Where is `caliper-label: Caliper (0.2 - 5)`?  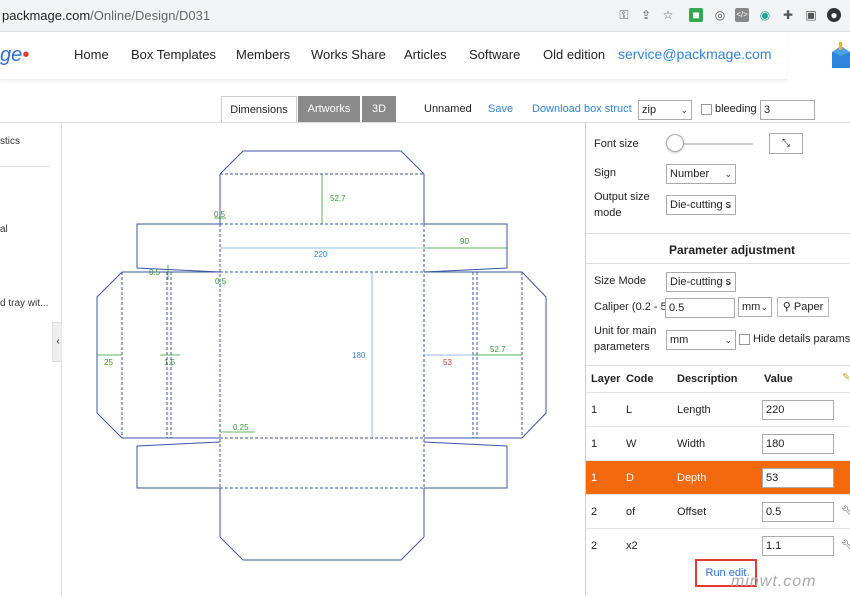 caliper-label: Caliper (0.2 - 5) is located at coordinates (632, 307).